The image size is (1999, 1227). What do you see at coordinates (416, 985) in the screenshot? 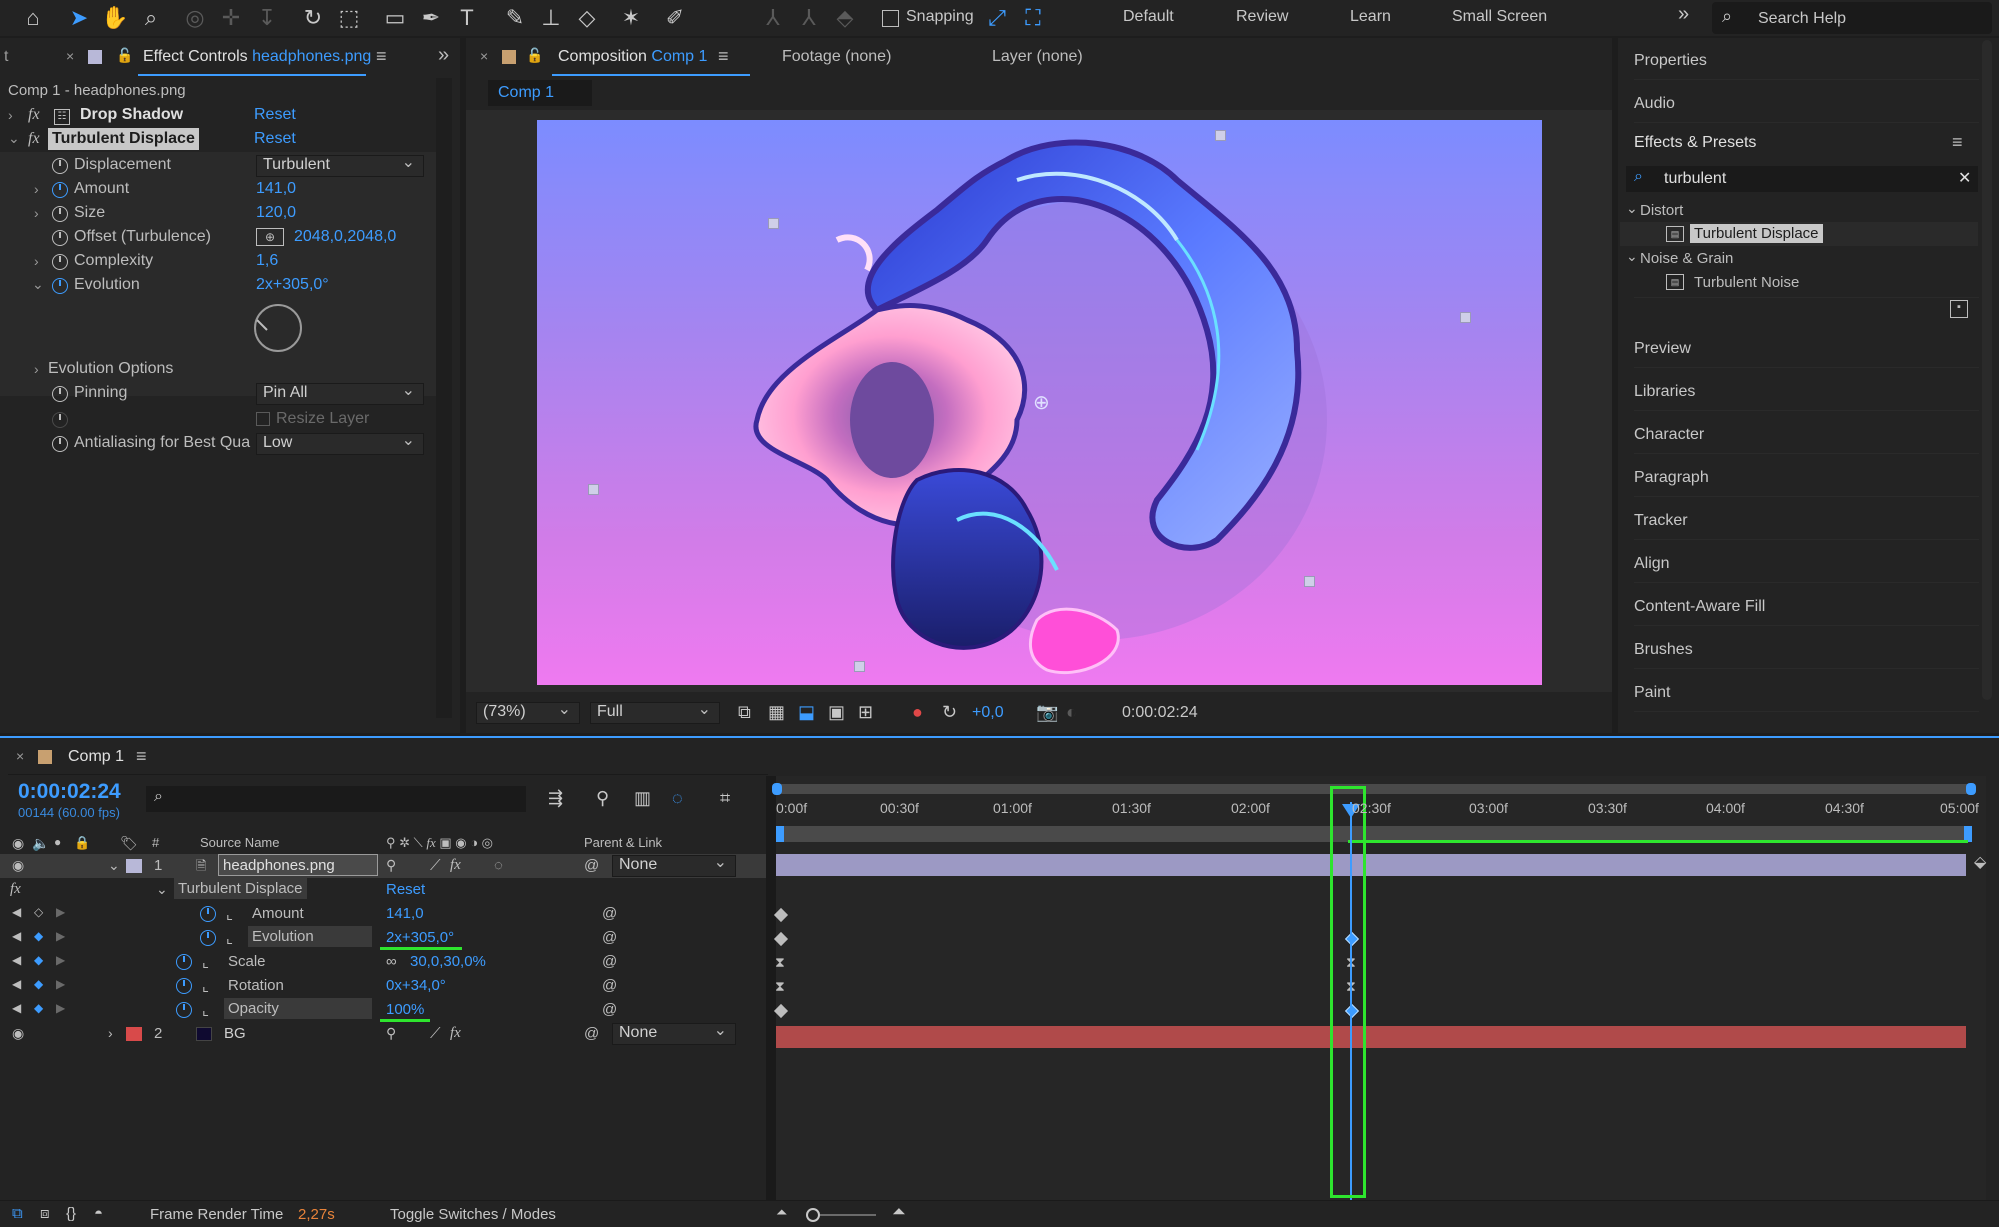
I see `prop-rotation-value: 0x+34,0°` at bounding box center [416, 985].